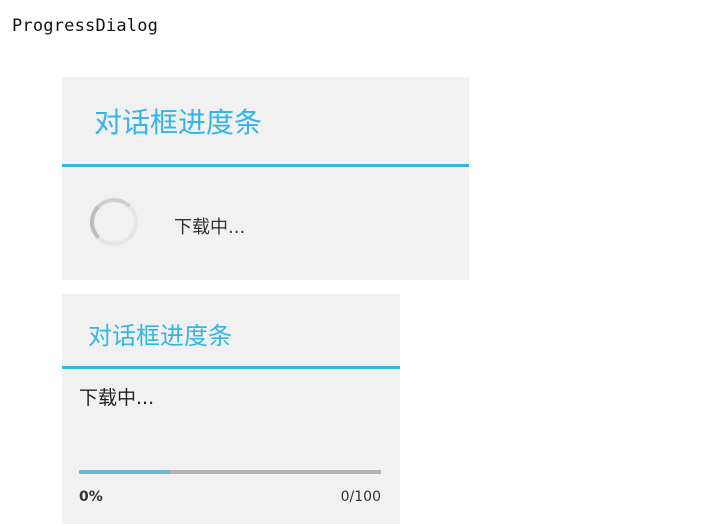  Describe the element at coordinates (114, 222) in the screenshot. I see `spinner-icon` at that location.